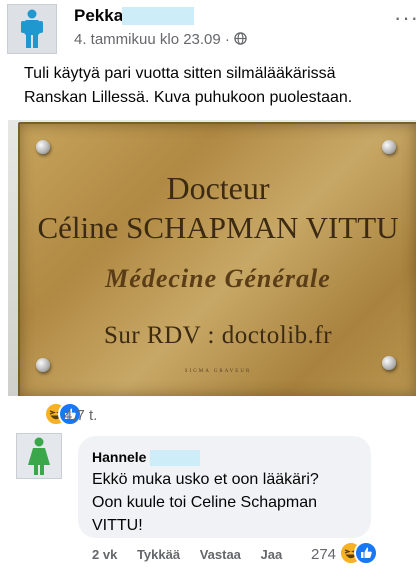  Describe the element at coordinates (104, 554) in the screenshot. I see `comment-age: 2 vk` at that location.